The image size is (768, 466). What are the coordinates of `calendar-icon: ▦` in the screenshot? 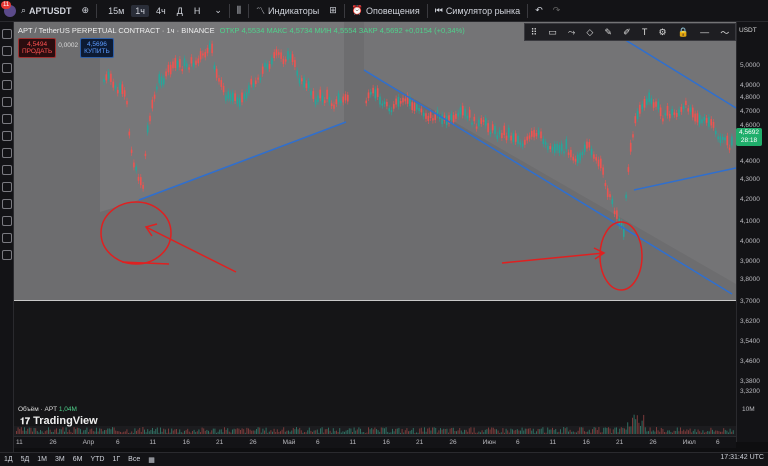 It's located at (151, 460).